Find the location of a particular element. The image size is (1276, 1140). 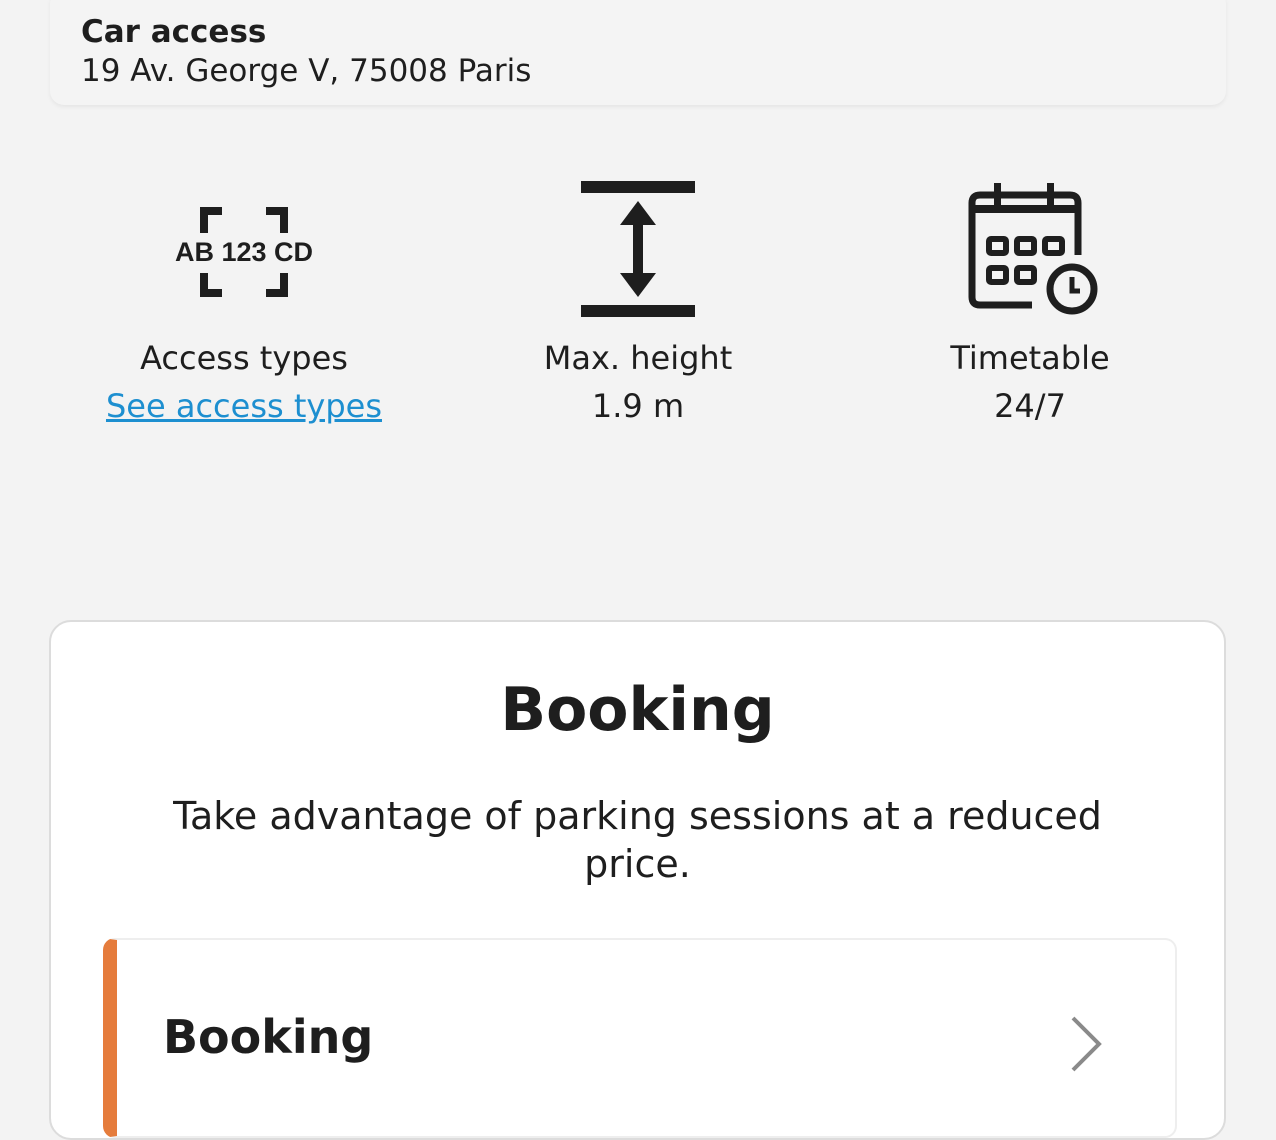

access-title: Car access is located at coordinates (174, 32).